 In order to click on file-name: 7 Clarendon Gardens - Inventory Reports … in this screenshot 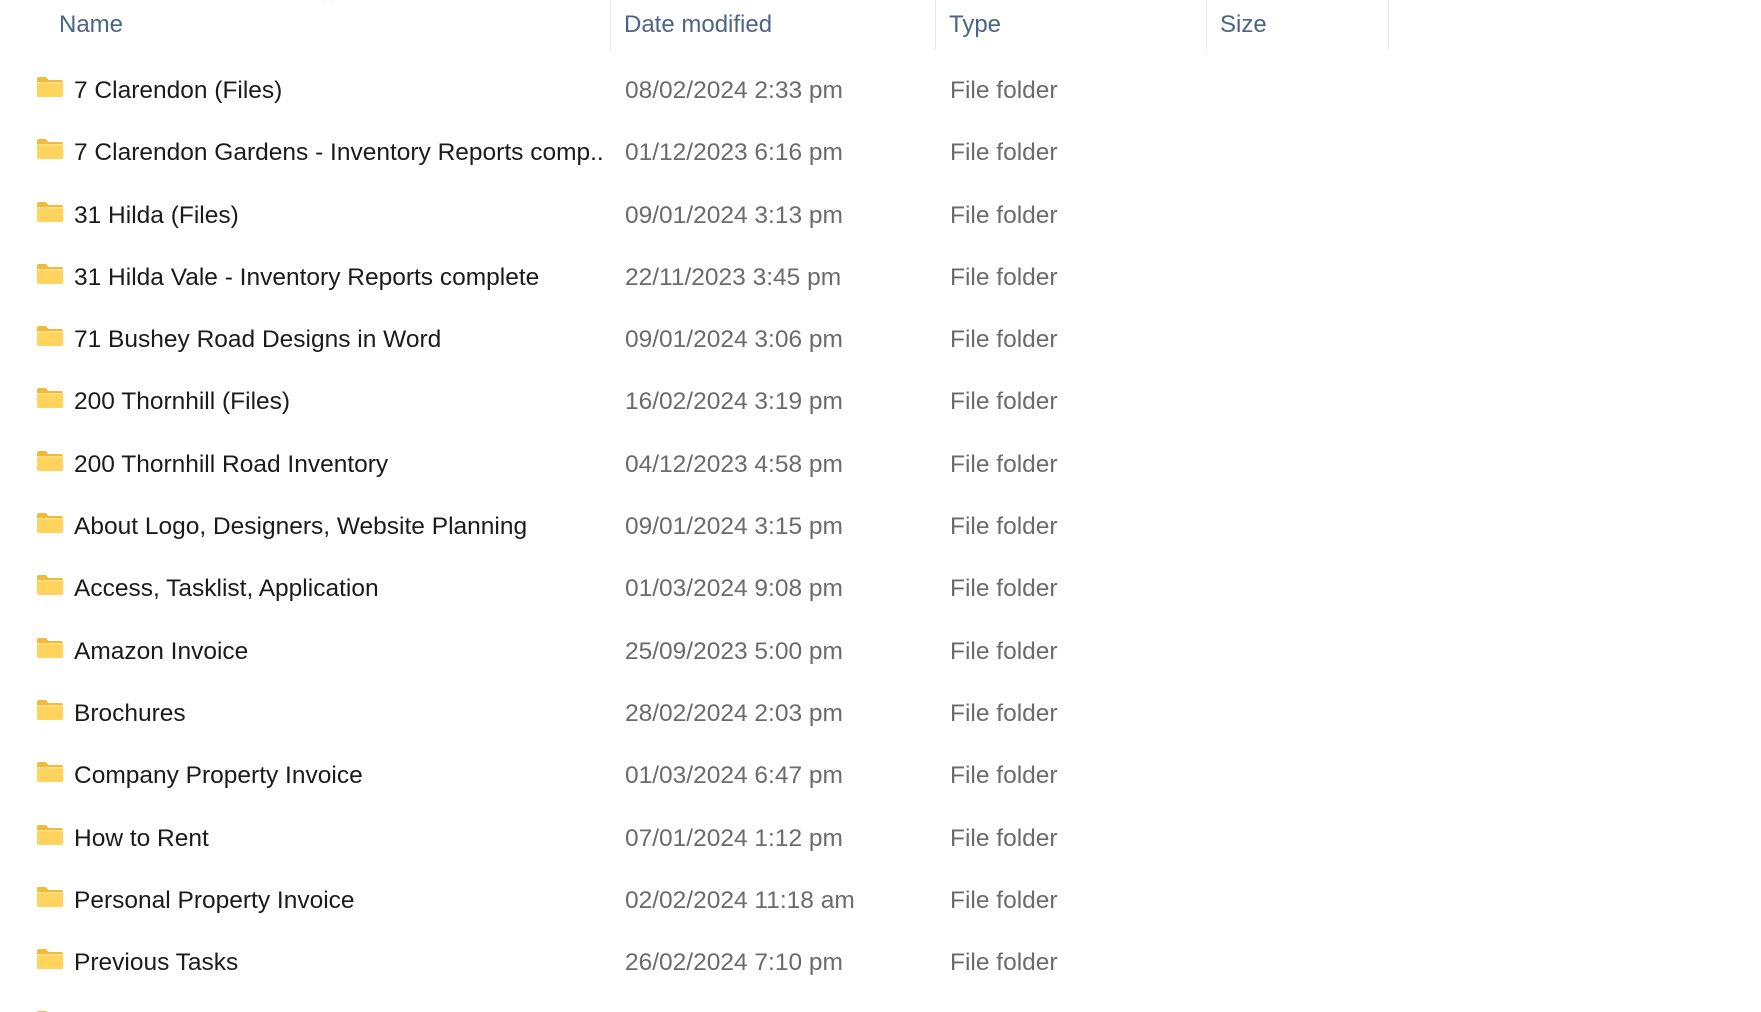, I will do `click(339, 153)`.